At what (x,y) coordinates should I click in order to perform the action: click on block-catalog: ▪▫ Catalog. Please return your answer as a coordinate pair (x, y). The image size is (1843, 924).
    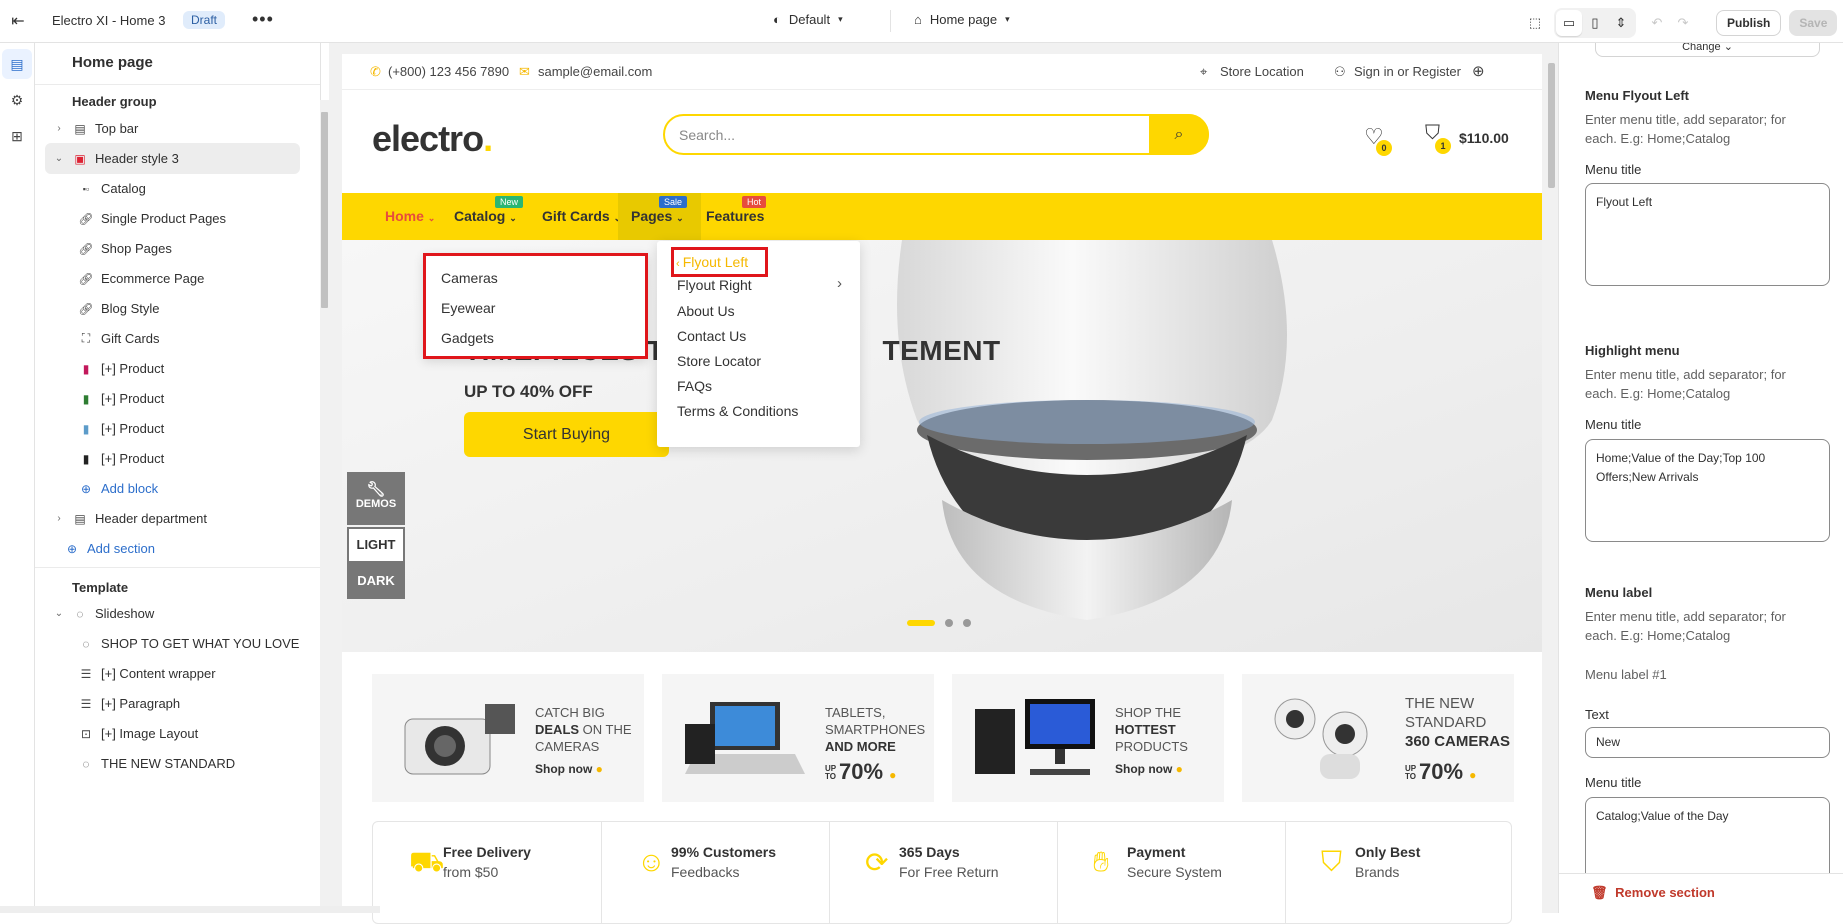
    Looking at the image, I should click on (172, 188).